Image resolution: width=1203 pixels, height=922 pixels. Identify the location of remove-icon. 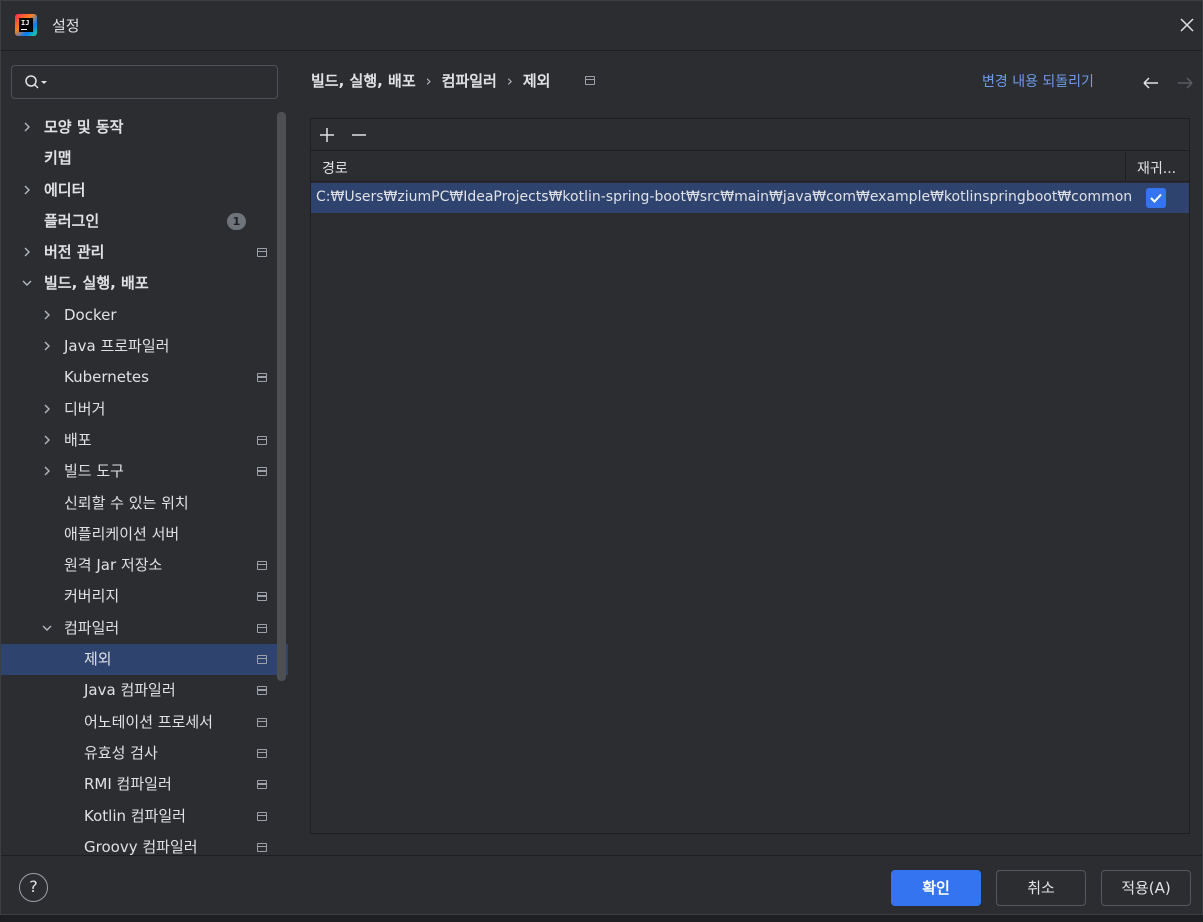
(359, 135).